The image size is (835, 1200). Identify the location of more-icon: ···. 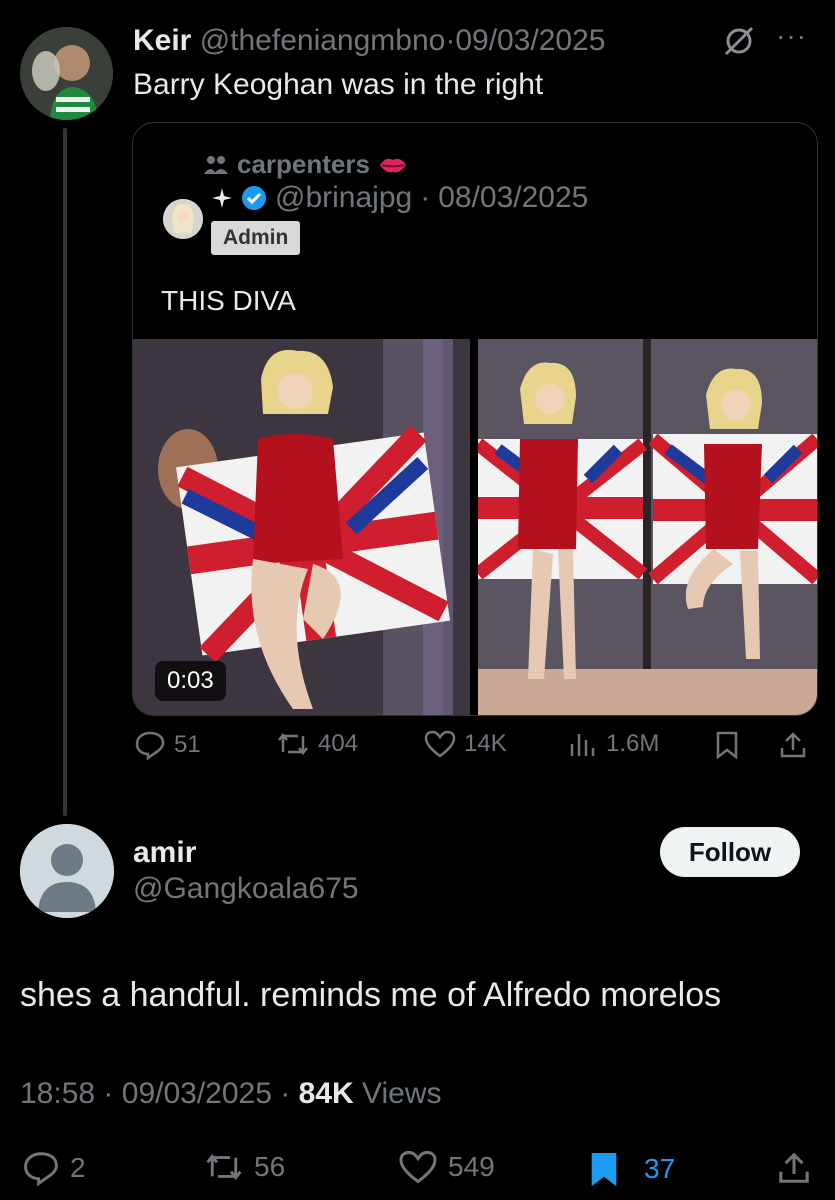
(791, 36).